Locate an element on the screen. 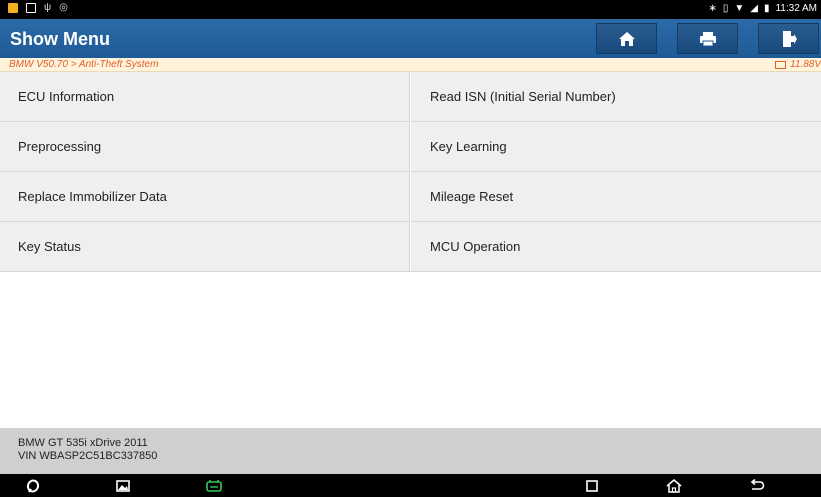 The height and width of the screenshot is (497, 821). vehicle-model: BMW GT 535i xDrive 2011 is located at coordinates (83, 443).